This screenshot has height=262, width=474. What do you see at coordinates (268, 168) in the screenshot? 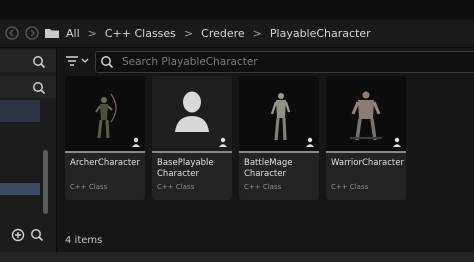
I see `asset-name: BattleMage Character` at bounding box center [268, 168].